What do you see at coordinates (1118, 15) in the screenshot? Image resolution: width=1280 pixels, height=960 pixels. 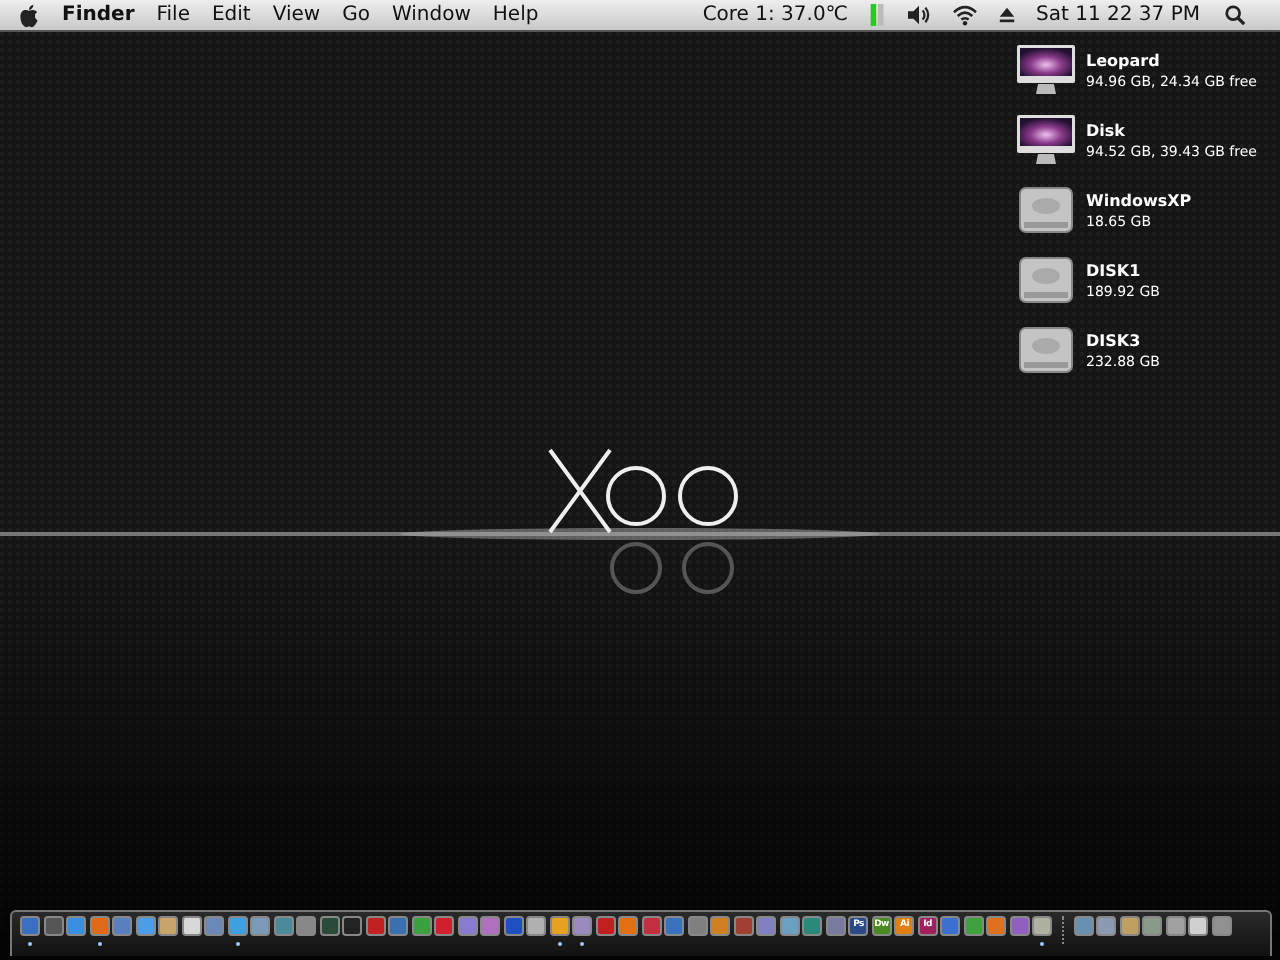 I see `clock: Sat 11 22 37 PM` at bounding box center [1118, 15].